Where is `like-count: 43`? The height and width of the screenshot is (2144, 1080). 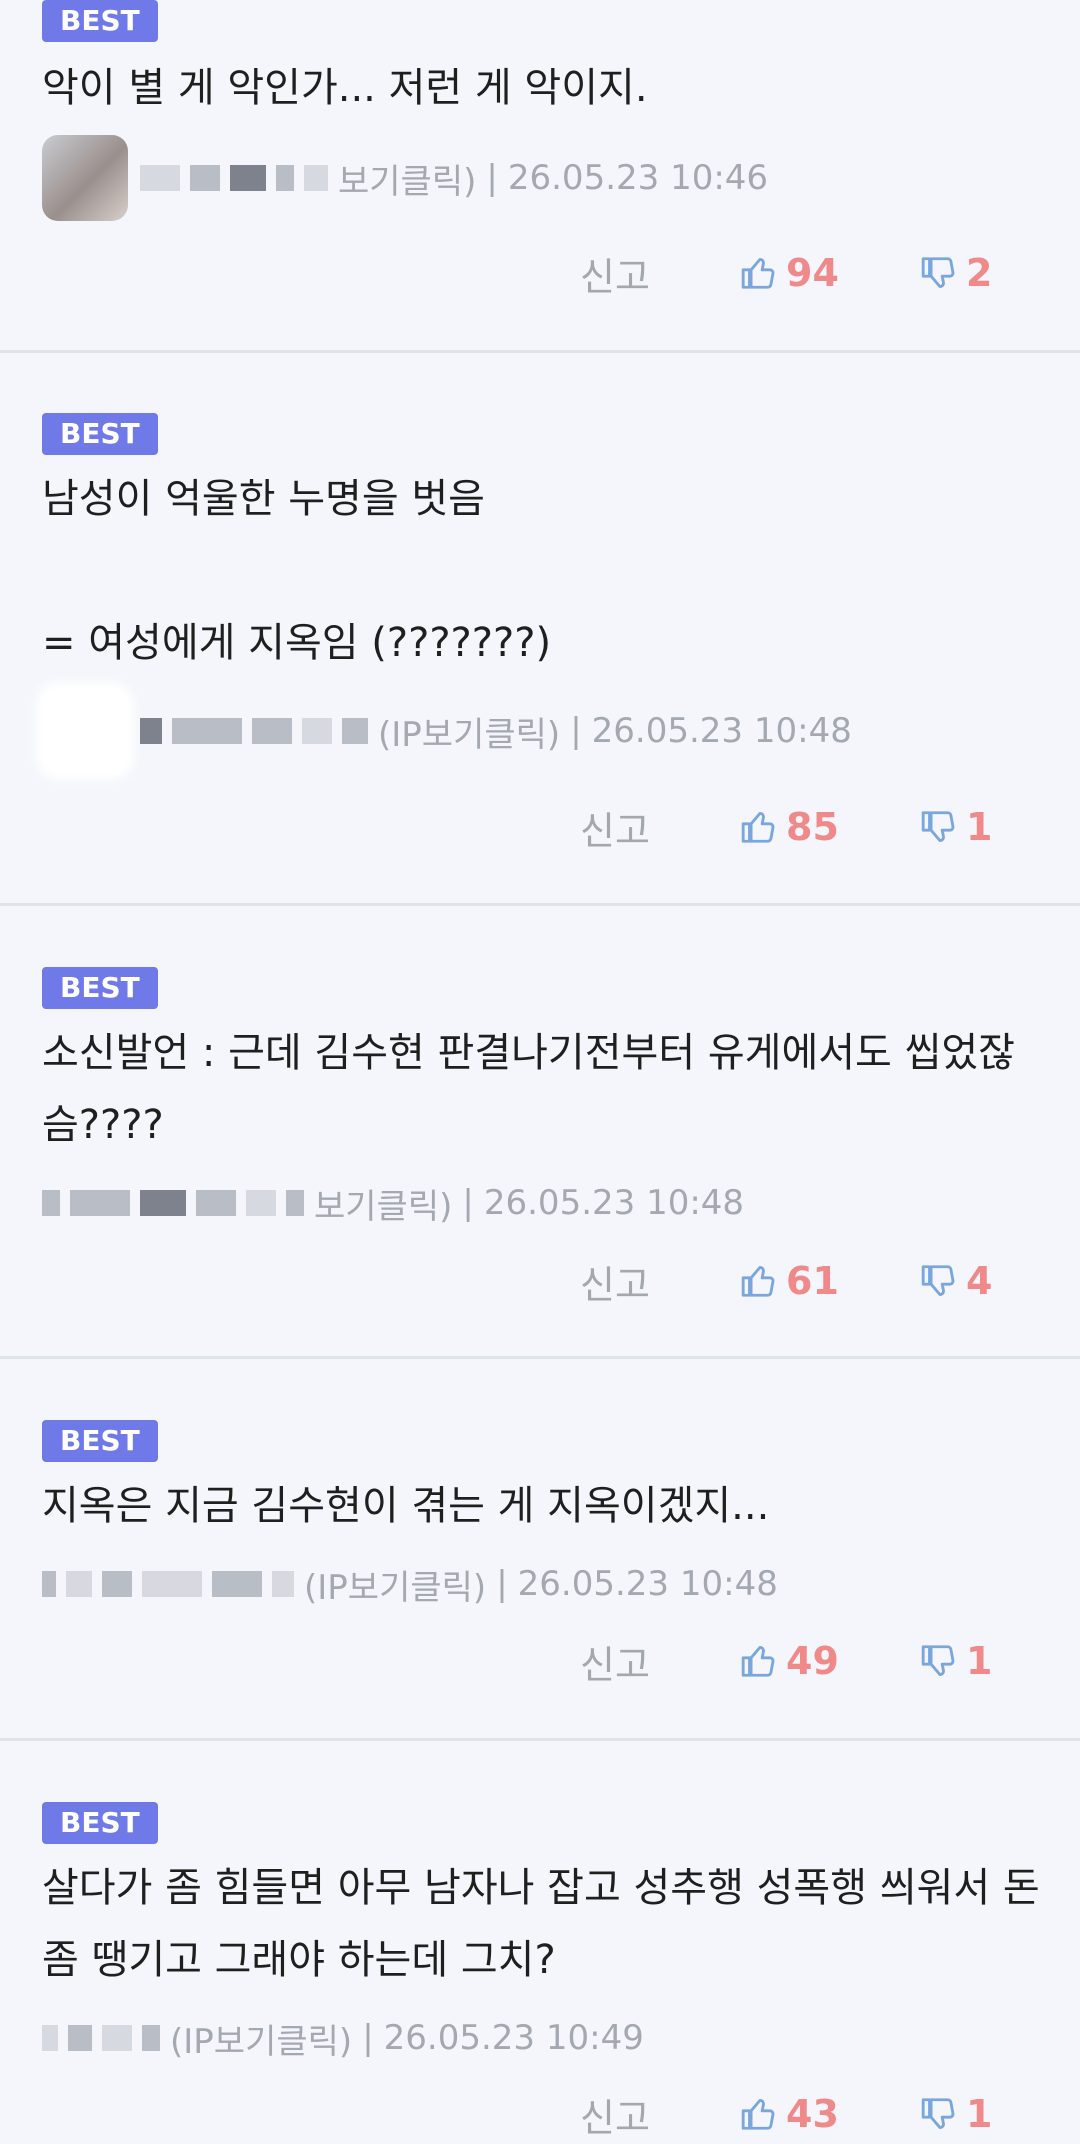 like-count: 43 is located at coordinates (812, 2114).